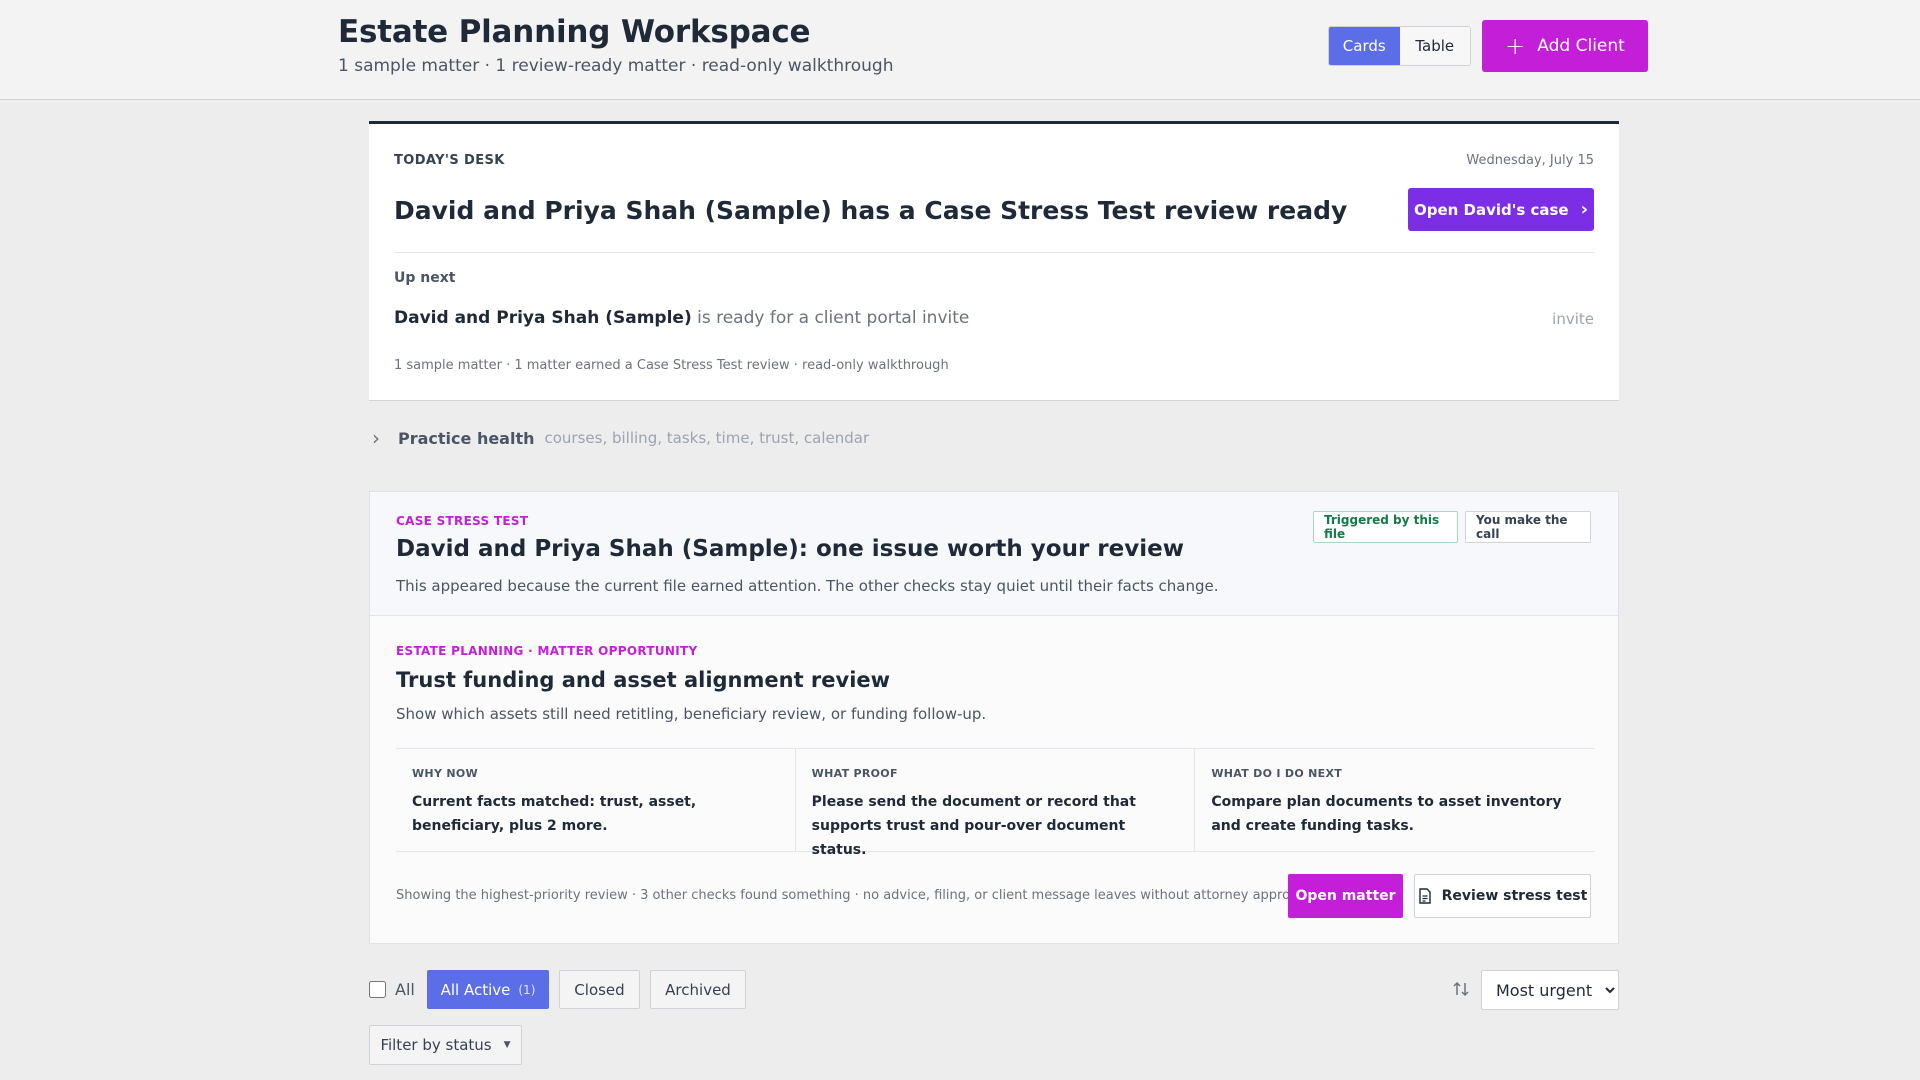 The width and height of the screenshot is (1920, 1080). What do you see at coordinates (377, 989) in the screenshot?
I see `select-all-checkbox` at bounding box center [377, 989].